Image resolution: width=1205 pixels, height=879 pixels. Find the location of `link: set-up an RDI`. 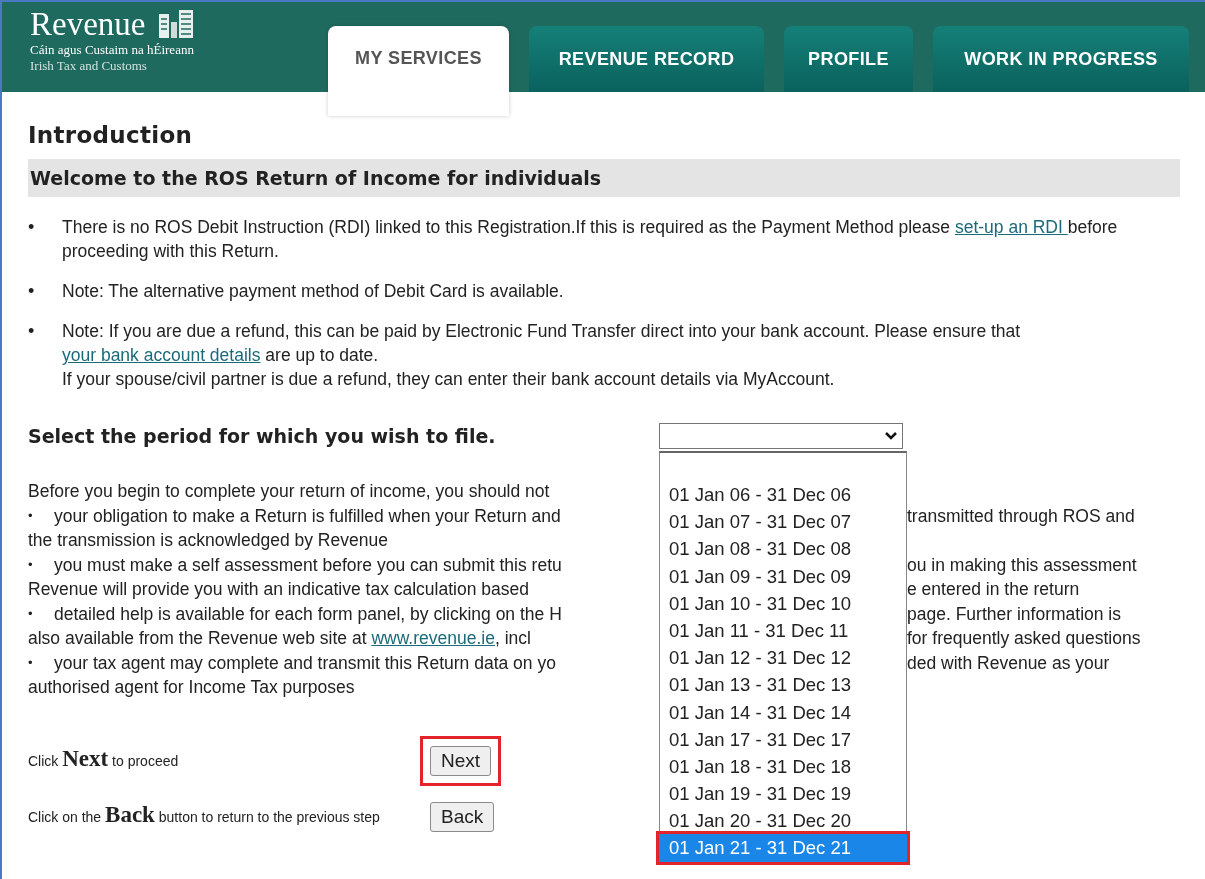

link: set-up an RDI is located at coordinates (1011, 227).